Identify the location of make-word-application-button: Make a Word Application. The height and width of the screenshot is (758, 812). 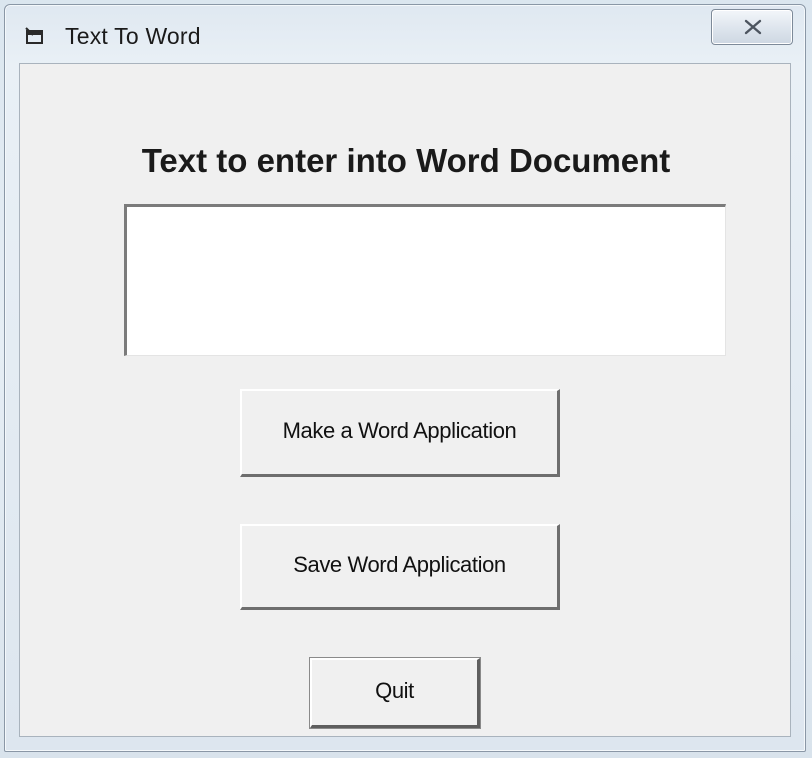
(400, 433).